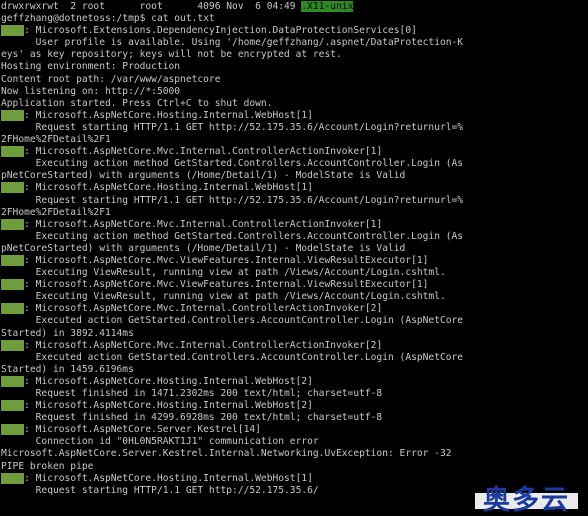 The image size is (588, 516). Describe the element at coordinates (111, 79) in the screenshot. I see `line-text: Content root path: /var/www/aspnetcore` at that location.